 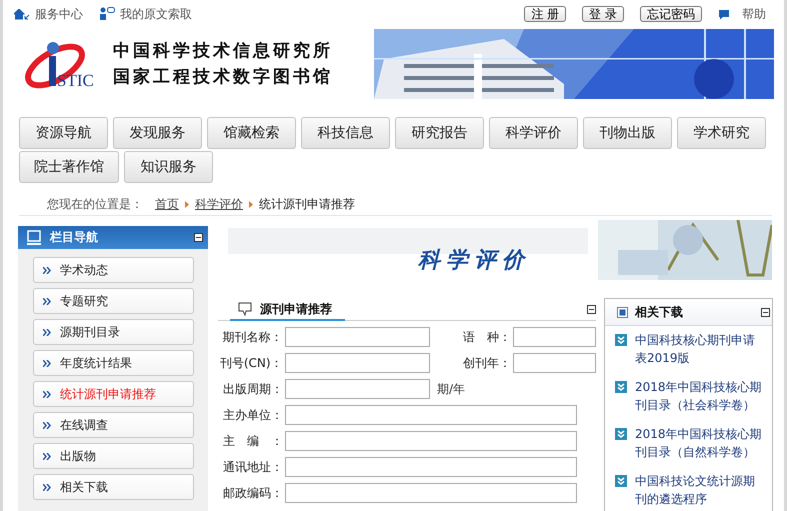 I want to click on top-button: 登 录, so click(x=603, y=14).